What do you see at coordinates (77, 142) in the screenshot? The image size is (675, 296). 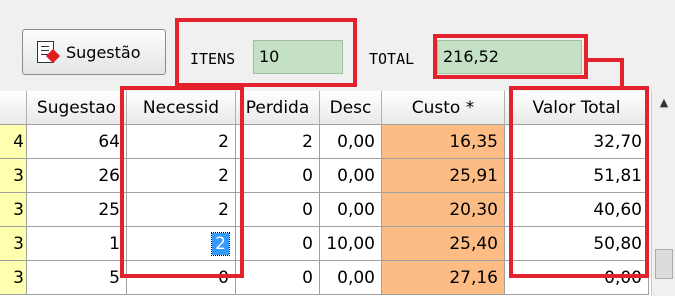 I see `table-cell: 64` at bounding box center [77, 142].